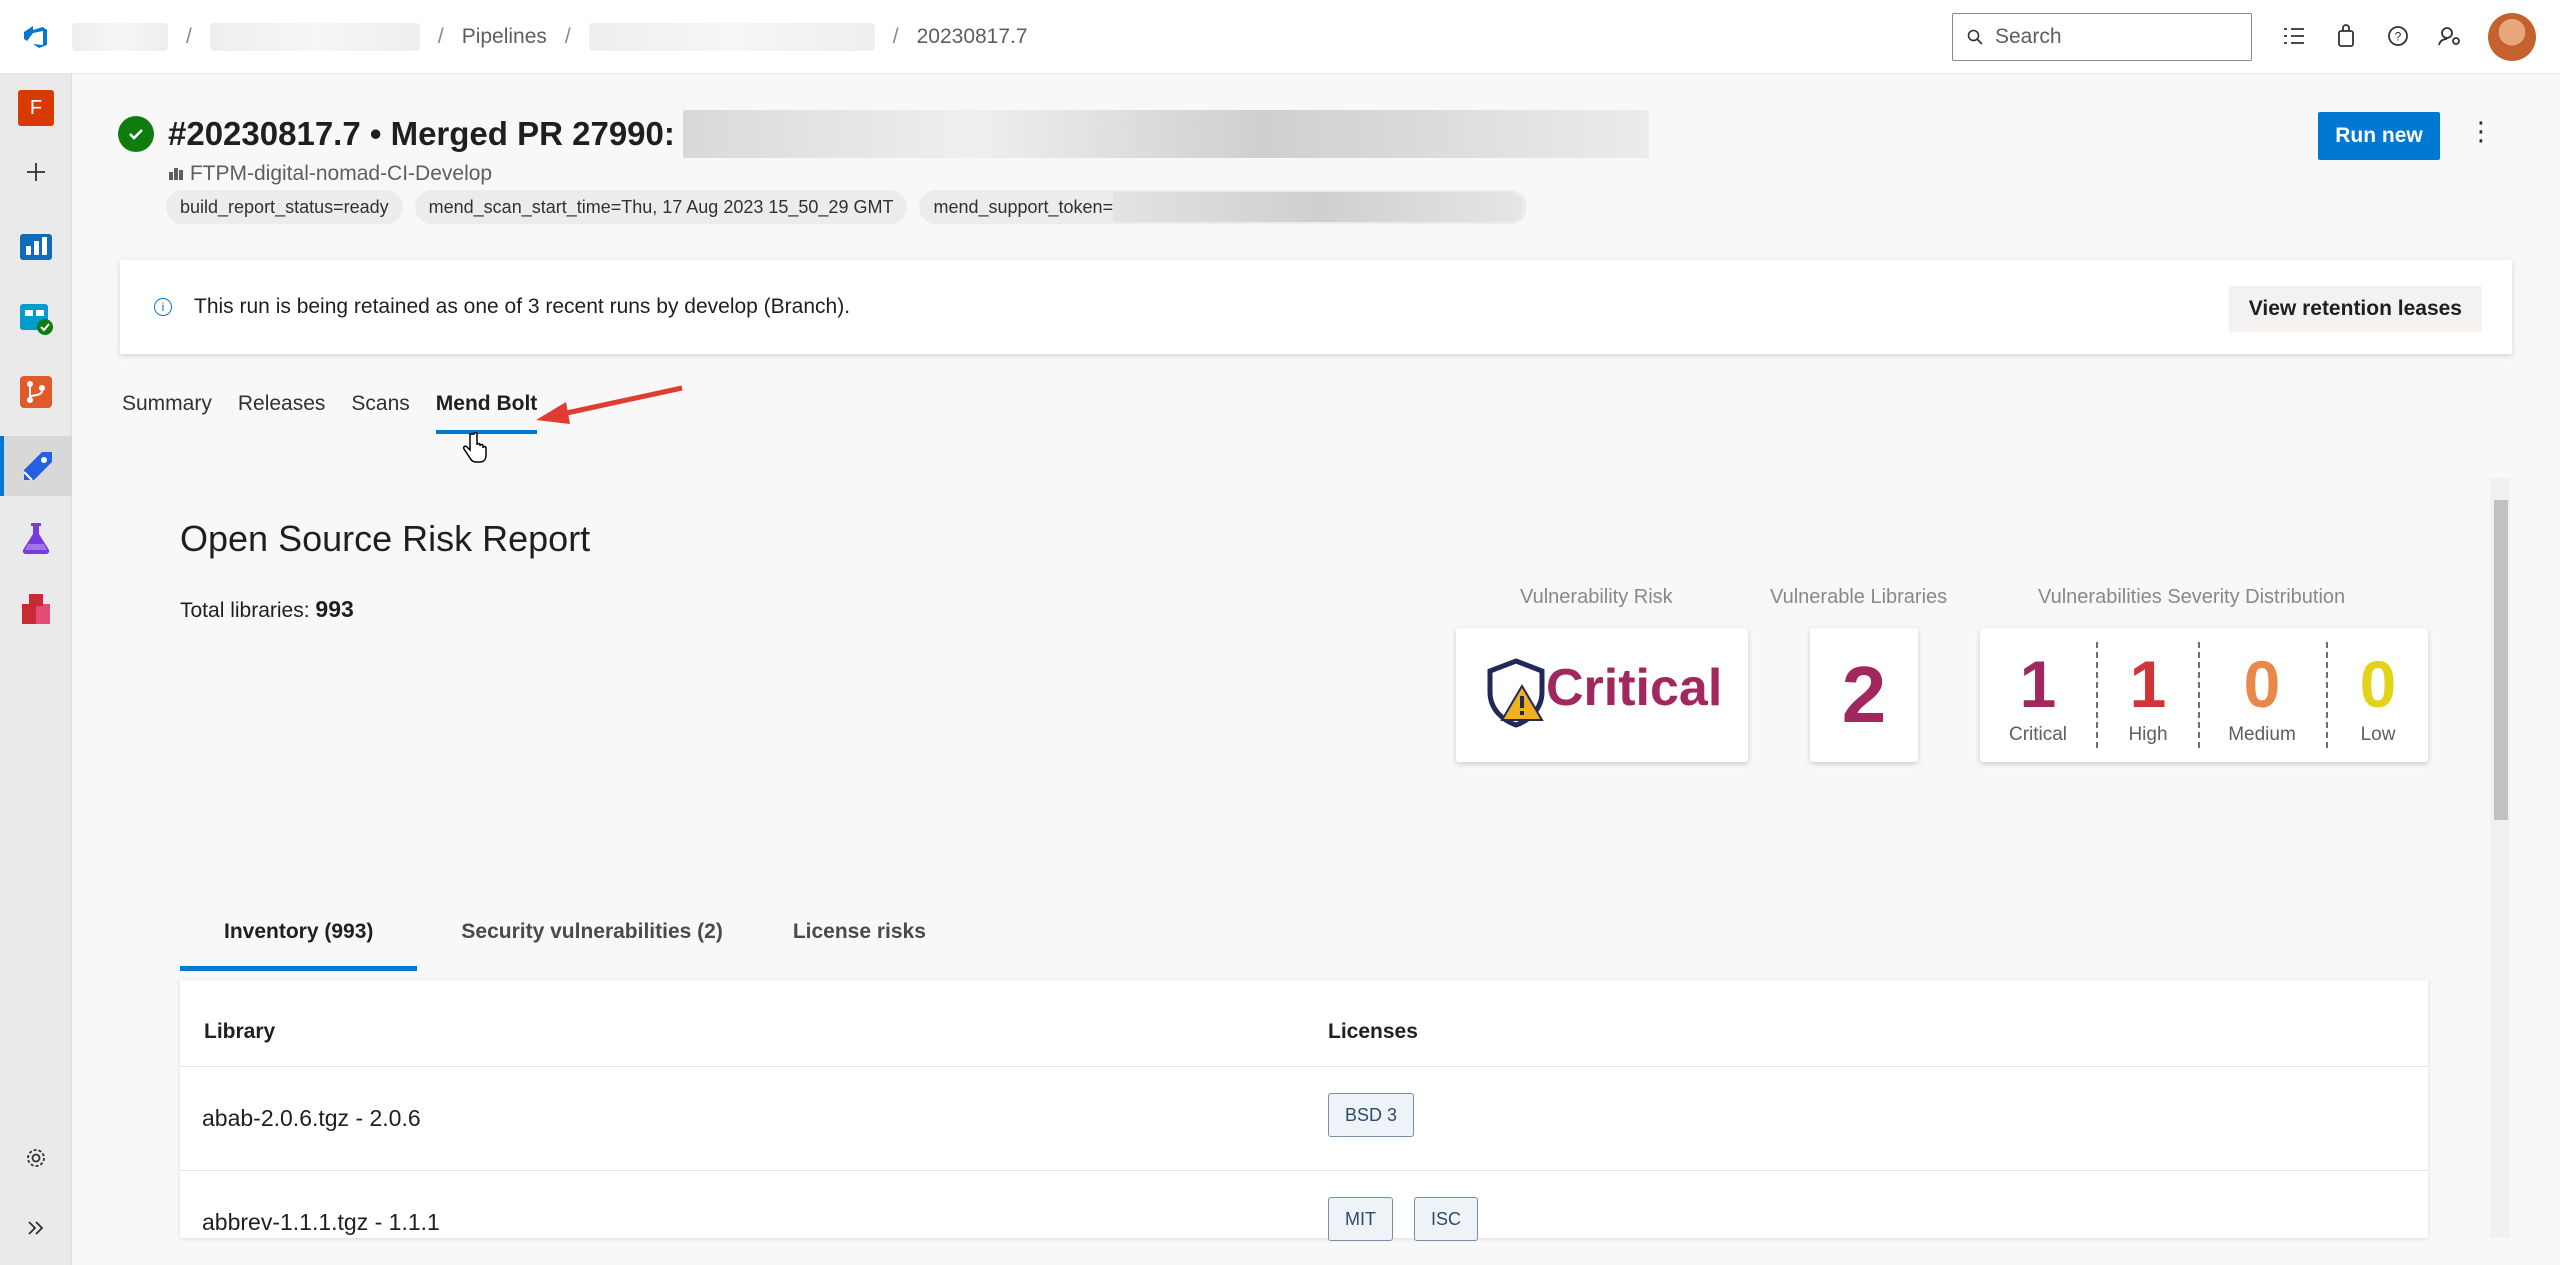 This screenshot has width=2560, height=1265. I want to click on breadcrumb-project-redacted, so click(314, 36).